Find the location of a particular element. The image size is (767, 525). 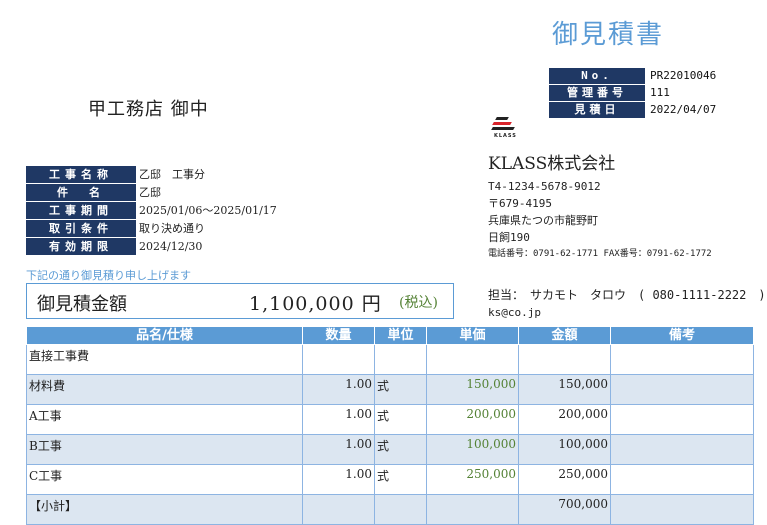

tax-label: (税込) is located at coordinates (418, 303).